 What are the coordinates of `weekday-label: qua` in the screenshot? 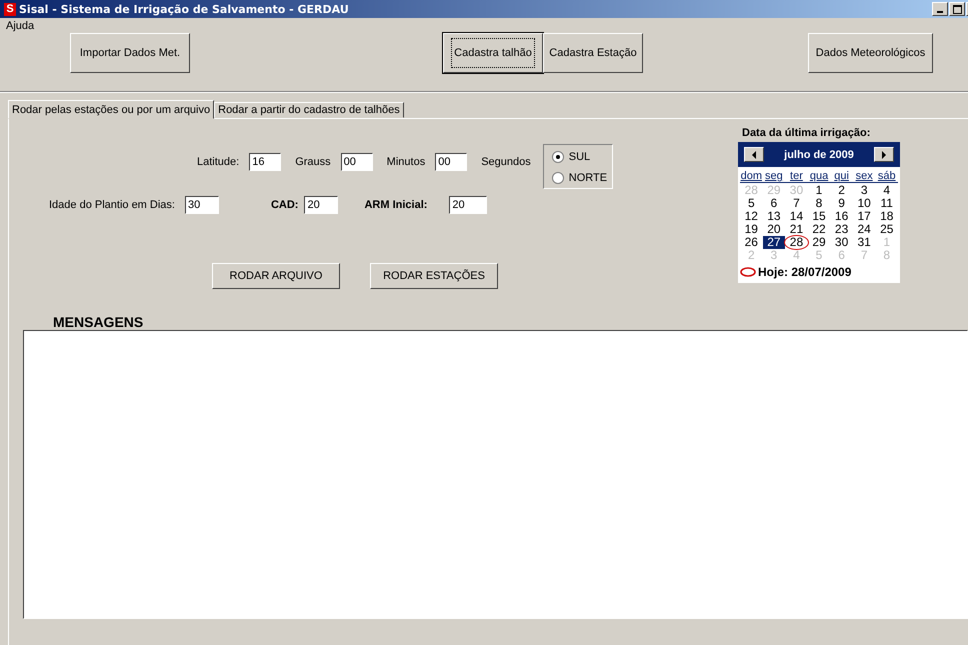 It's located at (819, 176).